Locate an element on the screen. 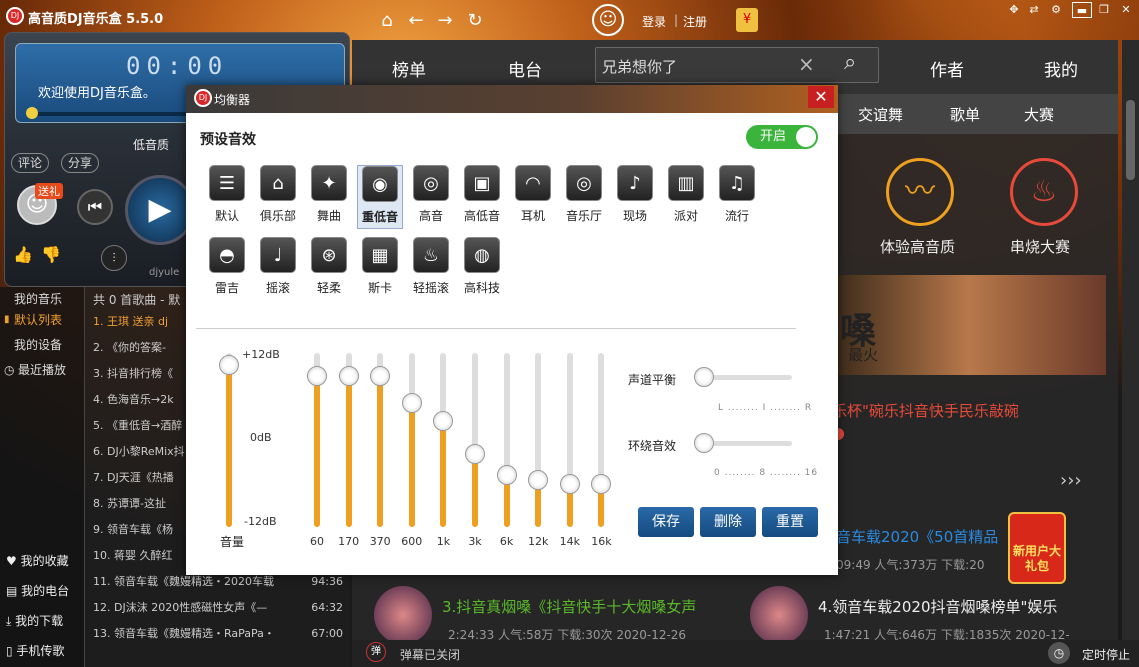 This screenshot has width=1139, height=667. equalizer-icon: ⫶ is located at coordinates (114, 258).